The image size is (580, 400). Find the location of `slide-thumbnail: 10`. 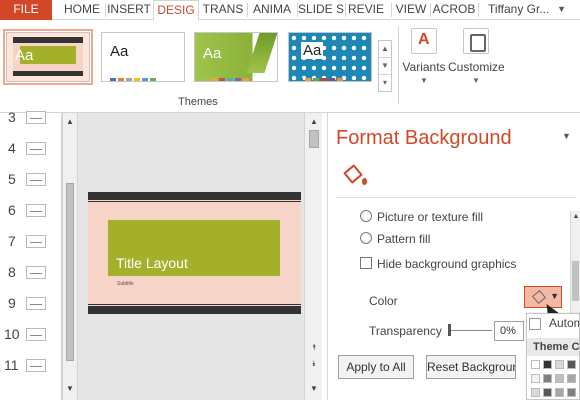

slide-thumbnail: 10 is located at coordinates (33, 334).